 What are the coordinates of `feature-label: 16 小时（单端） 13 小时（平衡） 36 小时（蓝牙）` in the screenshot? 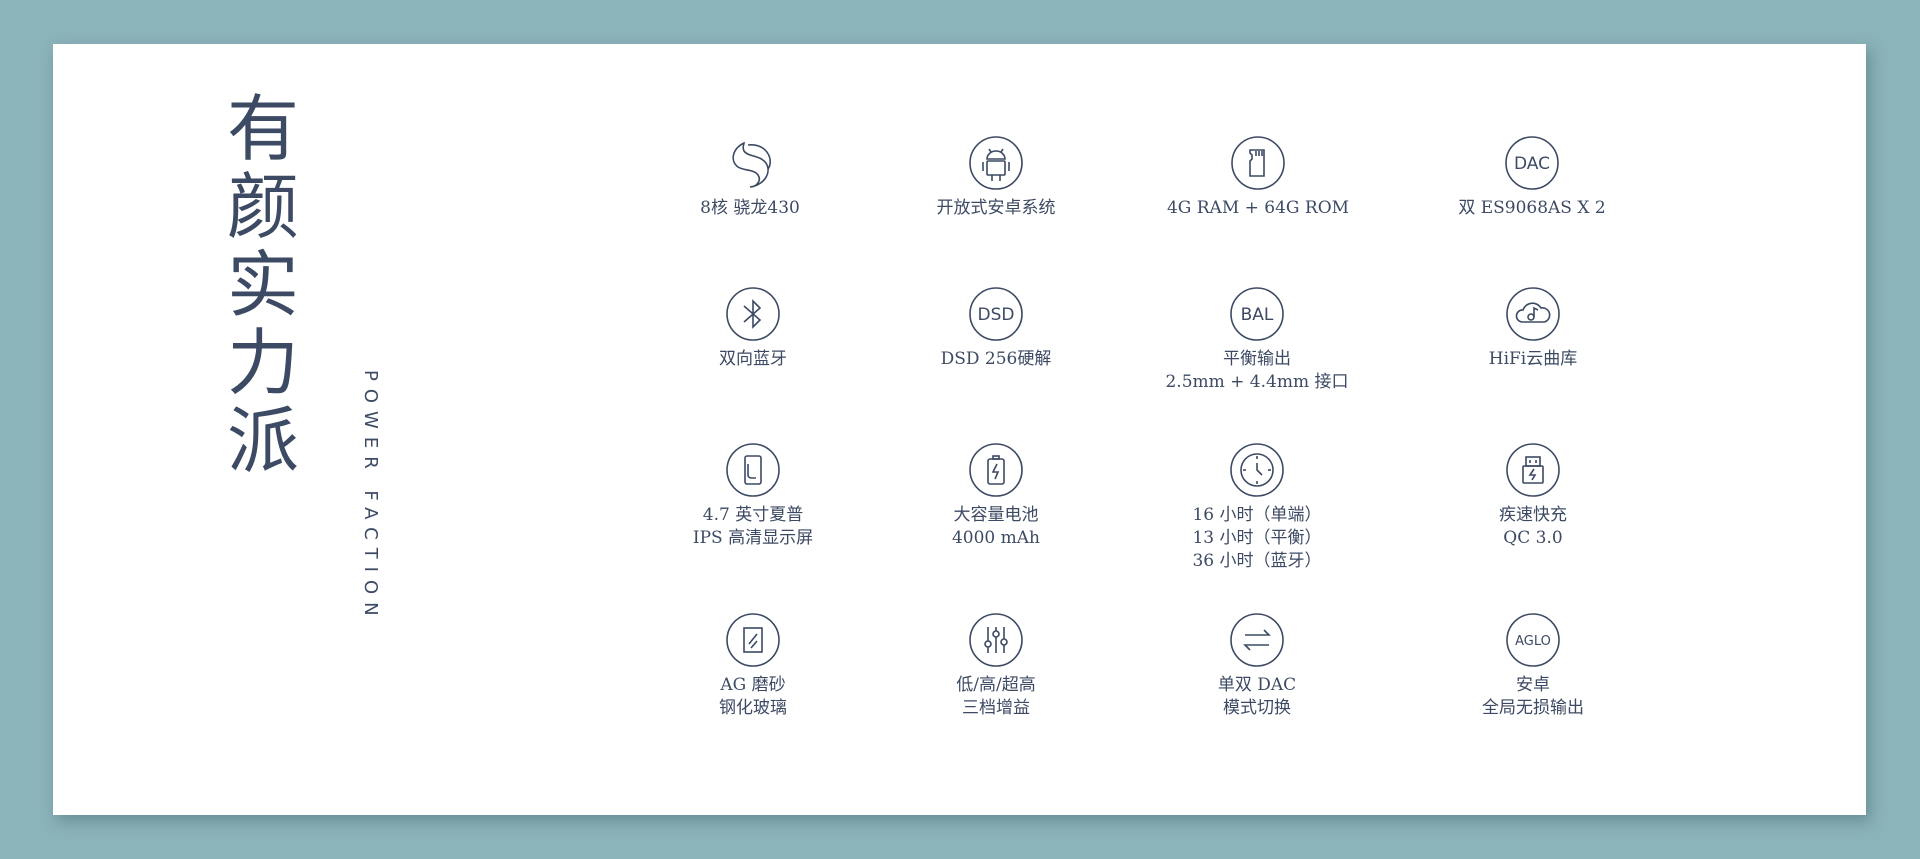 It's located at (1257, 538).